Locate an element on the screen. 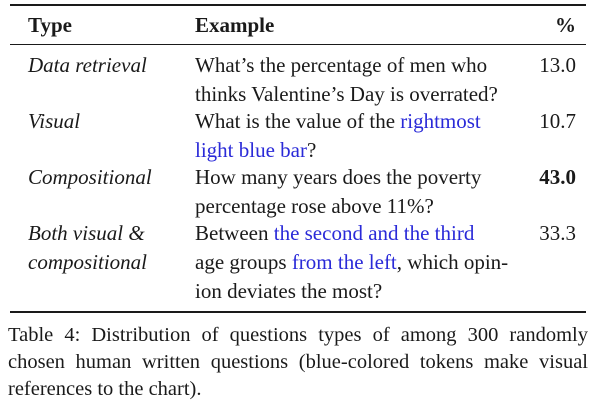 The height and width of the screenshot is (409, 596). row-example-line: percentage rose above 11%? is located at coordinates (360, 206).